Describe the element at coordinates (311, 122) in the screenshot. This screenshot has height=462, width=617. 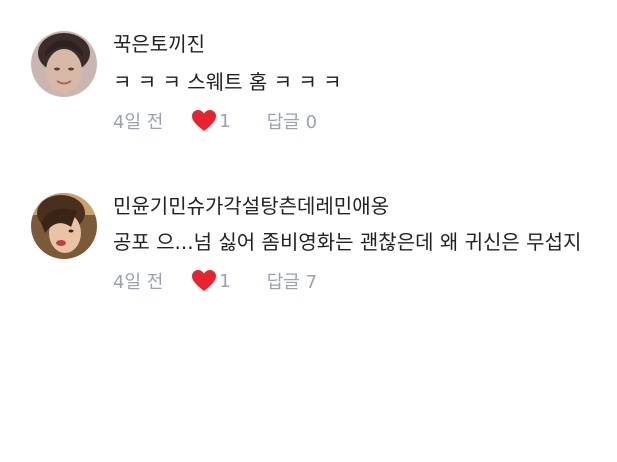
I see `reply-count: 0` at that location.